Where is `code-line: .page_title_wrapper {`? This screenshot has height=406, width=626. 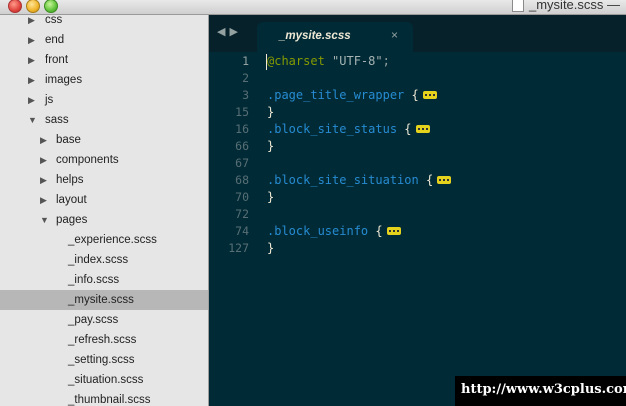 code-line: .page_title_wrapper { is located at coordinates (352, 95).